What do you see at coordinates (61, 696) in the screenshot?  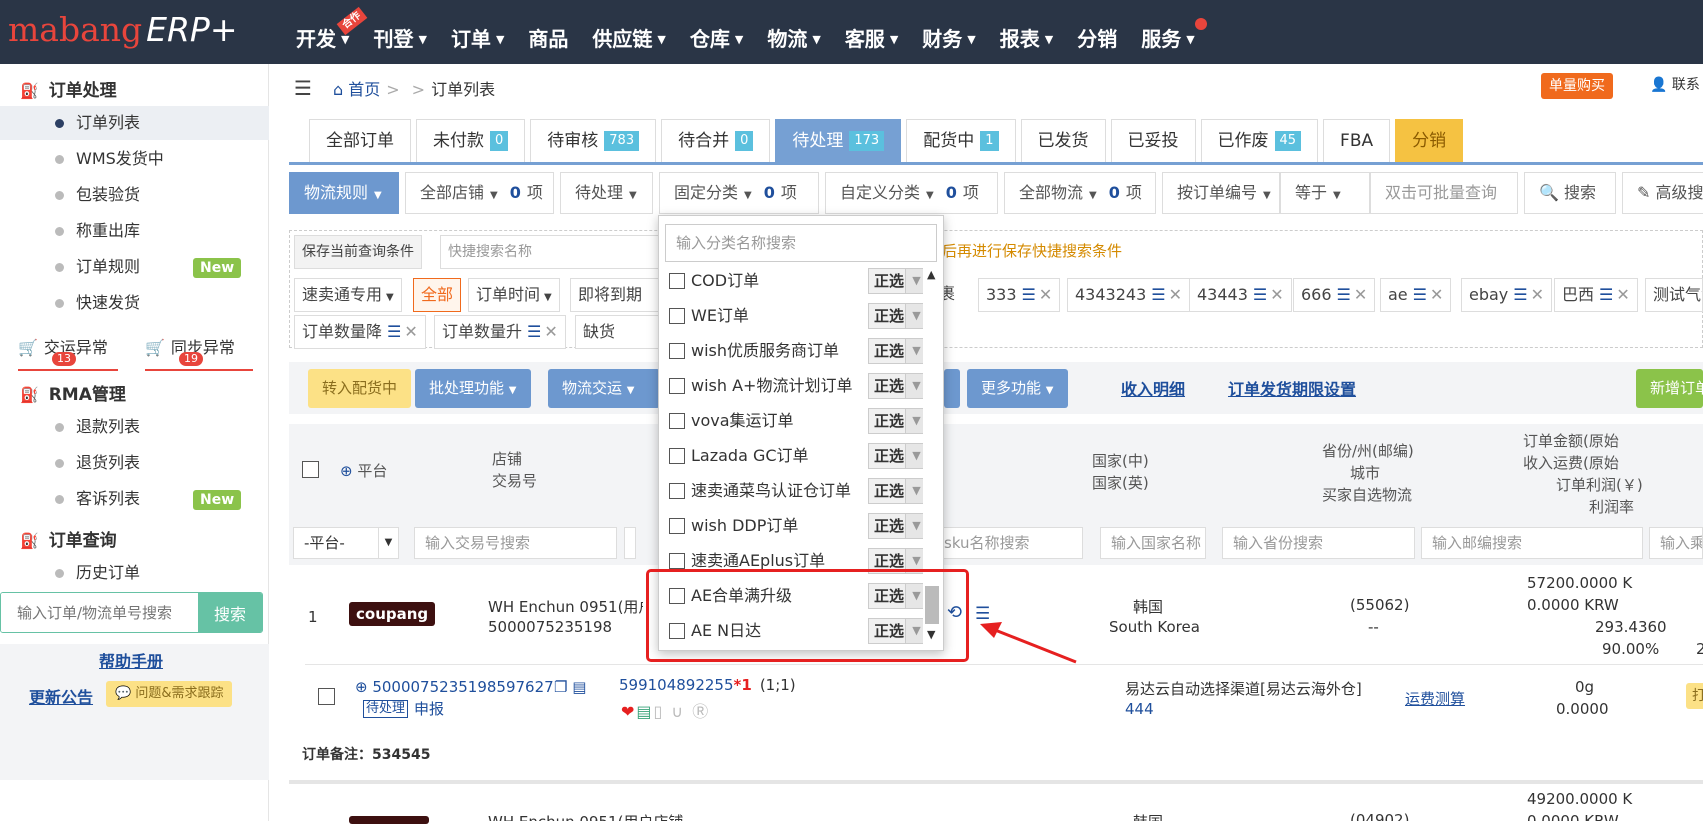 I see `update-notice-link: 更新公告` at bounding box center [61, 696].